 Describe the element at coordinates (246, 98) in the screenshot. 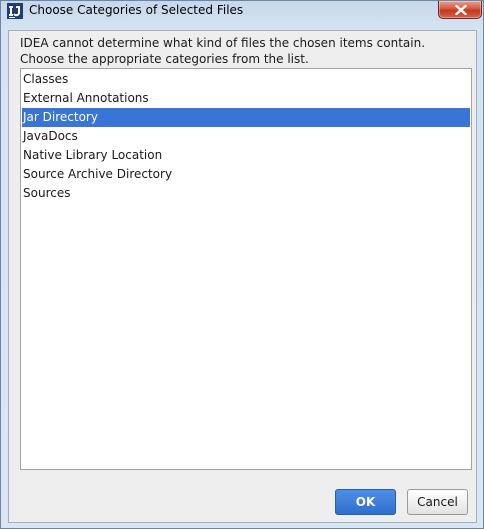

I see `list-item-external-annotations: External Annotations` at that location.